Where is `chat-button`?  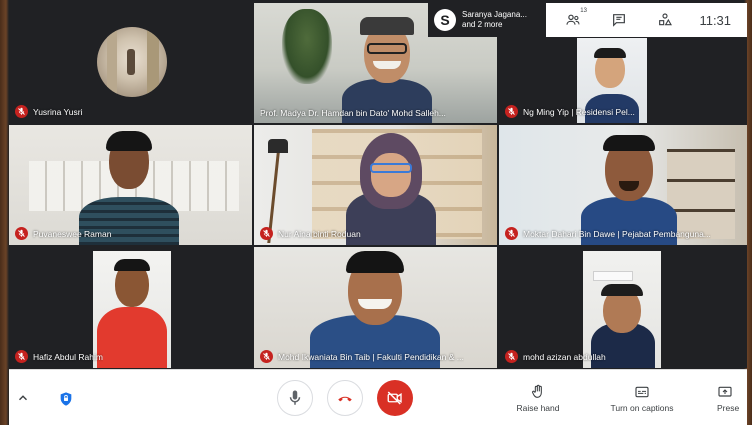 chat-button is located at coordinates (619, 20).